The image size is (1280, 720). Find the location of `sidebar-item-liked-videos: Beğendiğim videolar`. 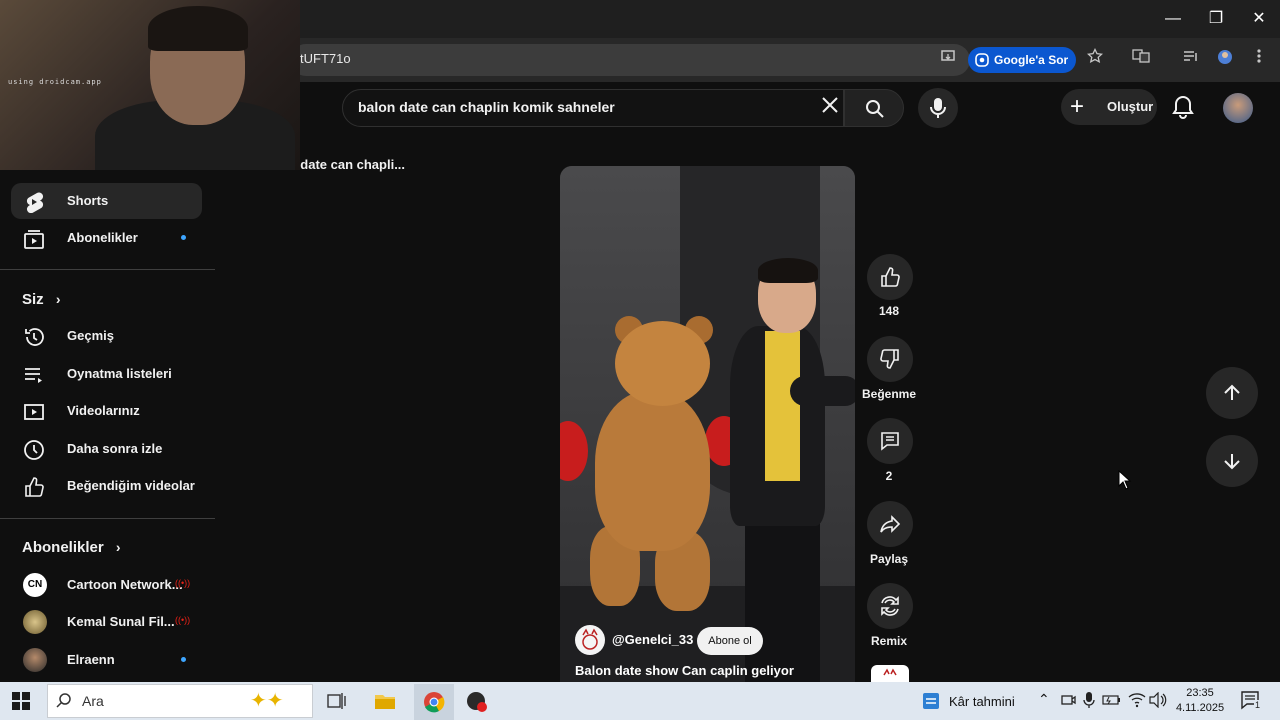

sidebar-item-liked-videos: Beğendiğim videolar is located at coordinates (106, 486).